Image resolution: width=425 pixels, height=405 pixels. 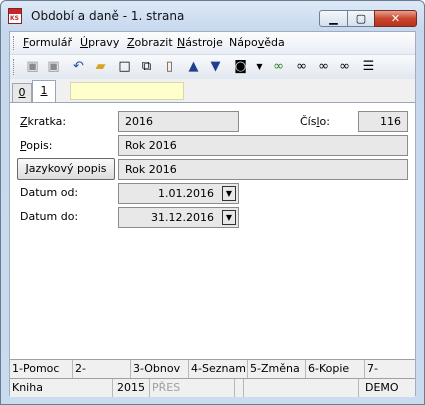 What do you see at coordinates (278, 66) in the screenshot?
I see `filter-binoculars-icon: ∞` at bounding box center [278, 66].